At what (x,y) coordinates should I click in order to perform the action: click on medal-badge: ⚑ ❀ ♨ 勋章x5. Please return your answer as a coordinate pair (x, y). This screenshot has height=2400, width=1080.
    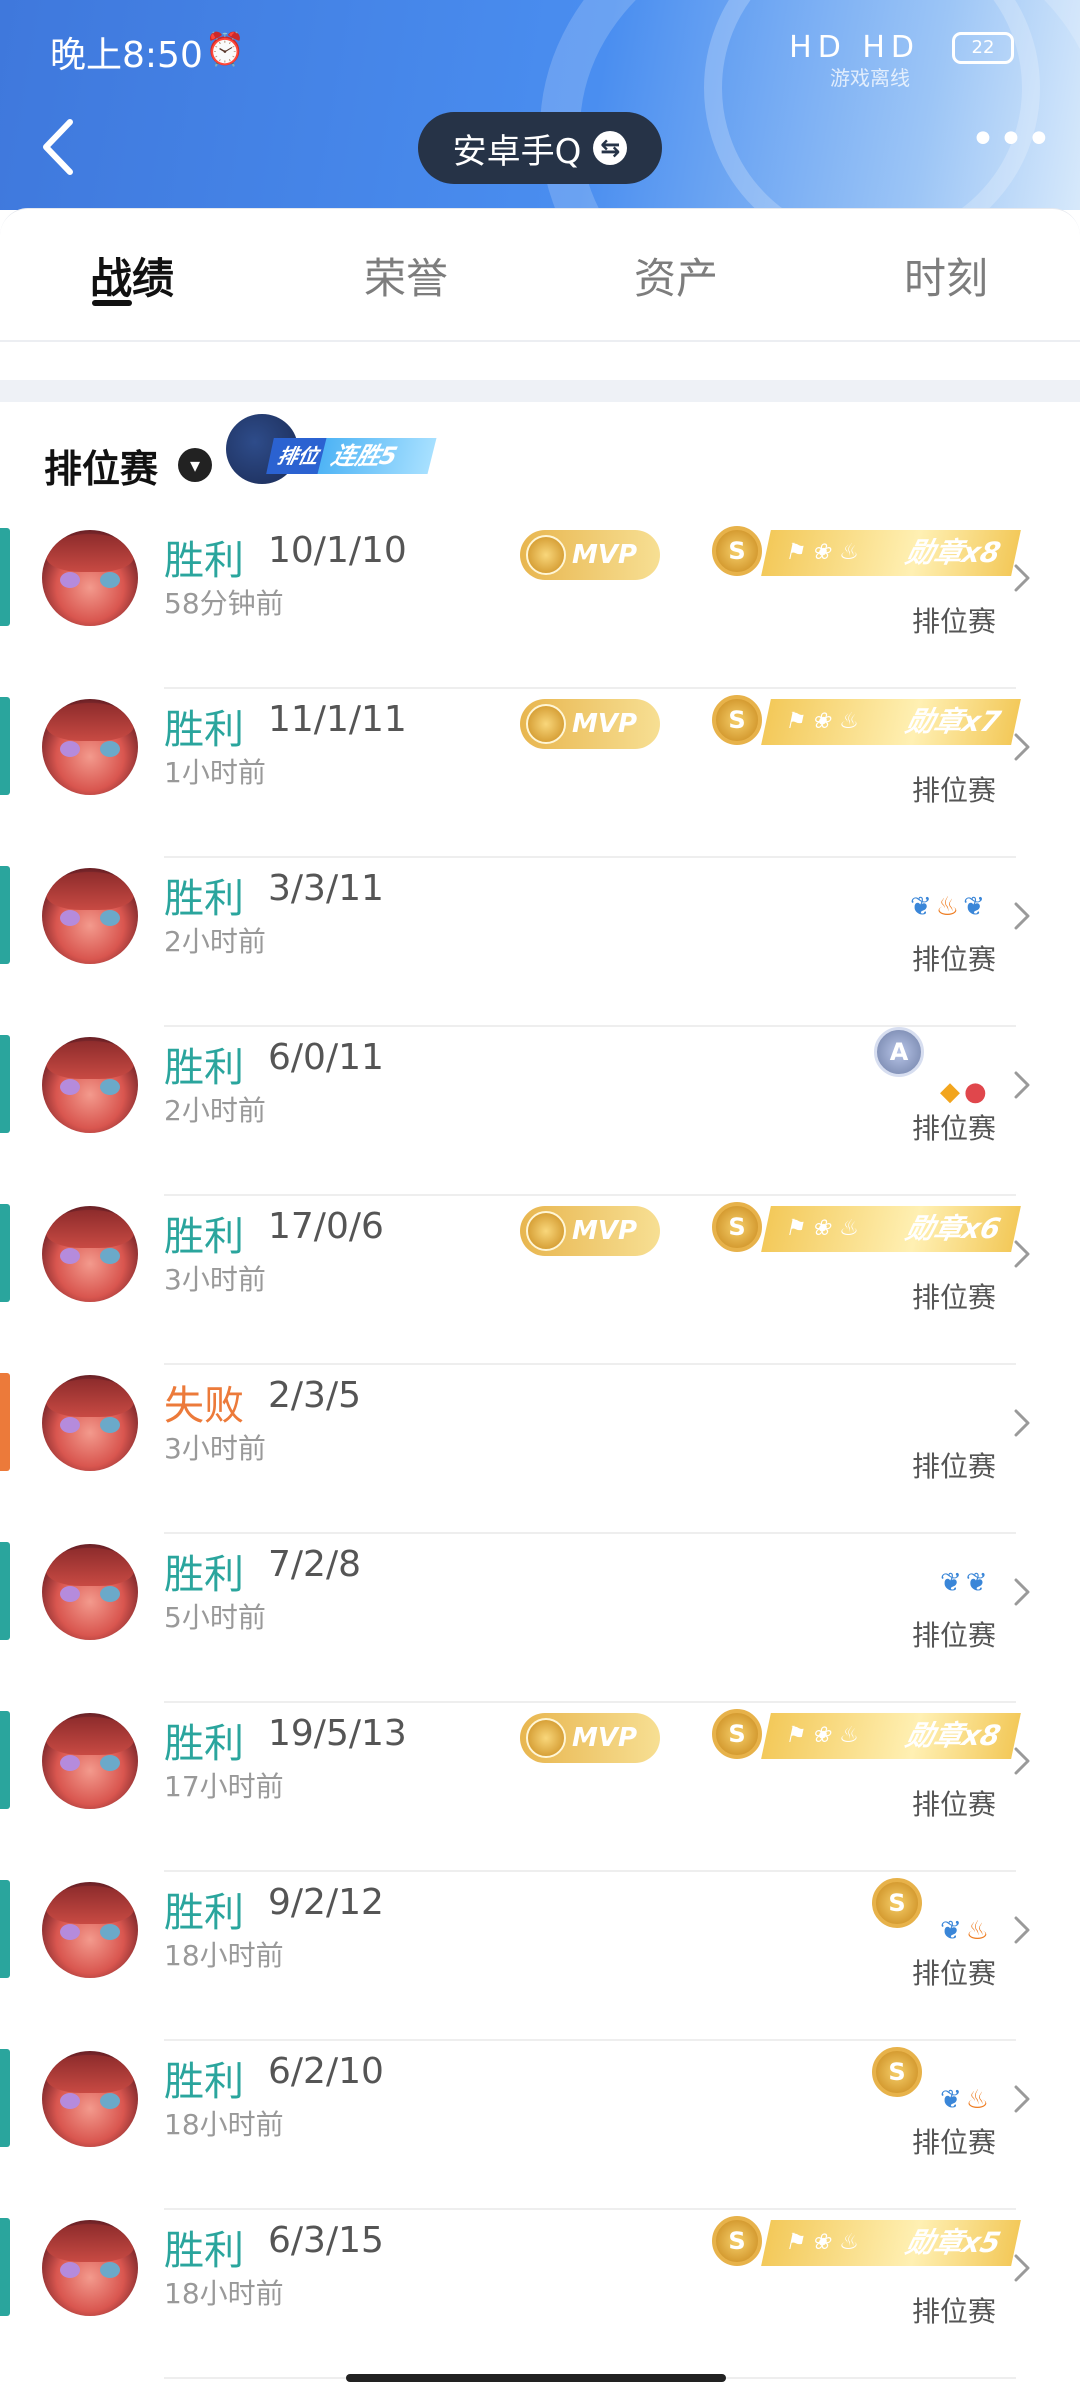
    Looking at the image, I should click on (891, 2243).